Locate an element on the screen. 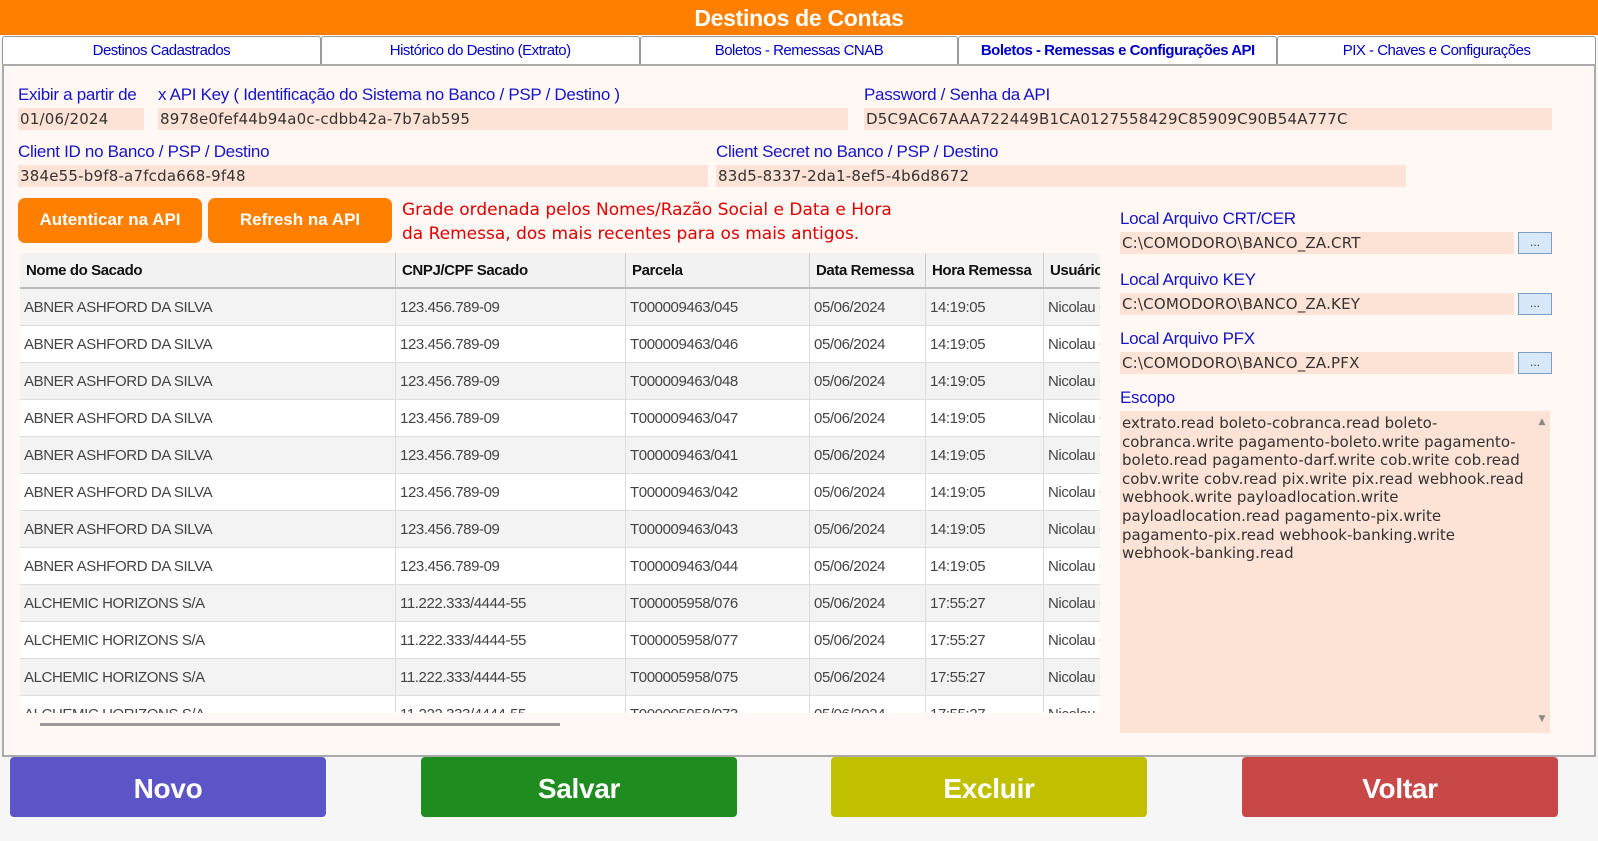 Image resolution: width=1598 pixels, height=841 pixels. apikey-field: 8978e0fef44b94a0c-cdbb42a-7b7ab595 is located at coordinates (503, 119).